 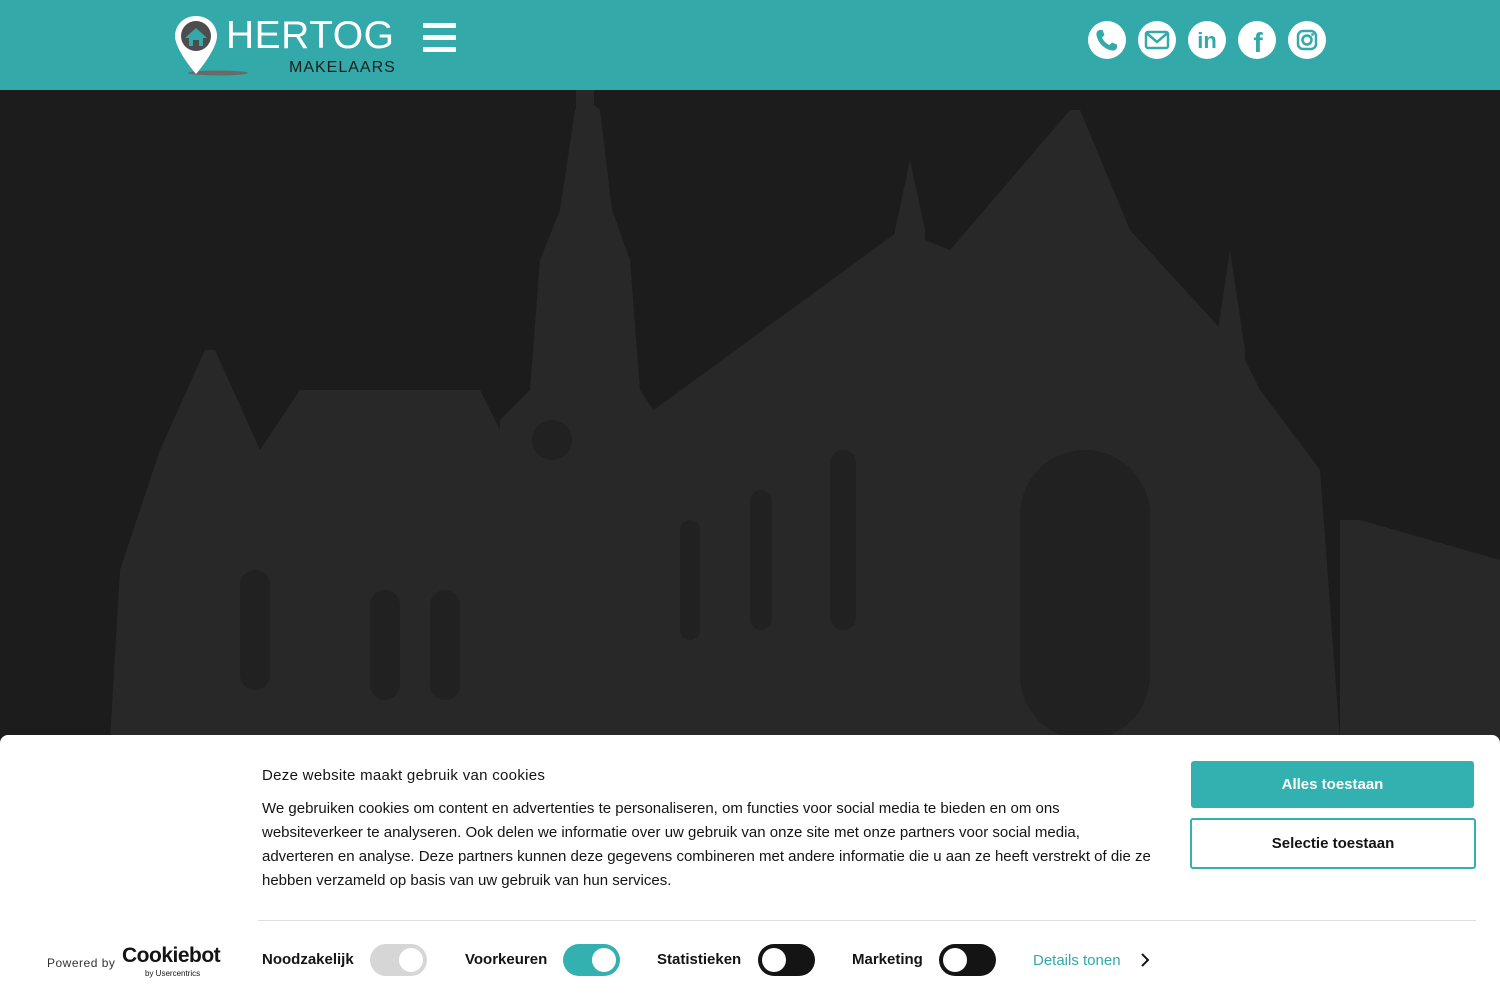 What do you see at coordinates (173, 973) in the screenshot?
I see `cookiebot-logo-subtitle: by Usercentrics` at bounding box center [173, 973].